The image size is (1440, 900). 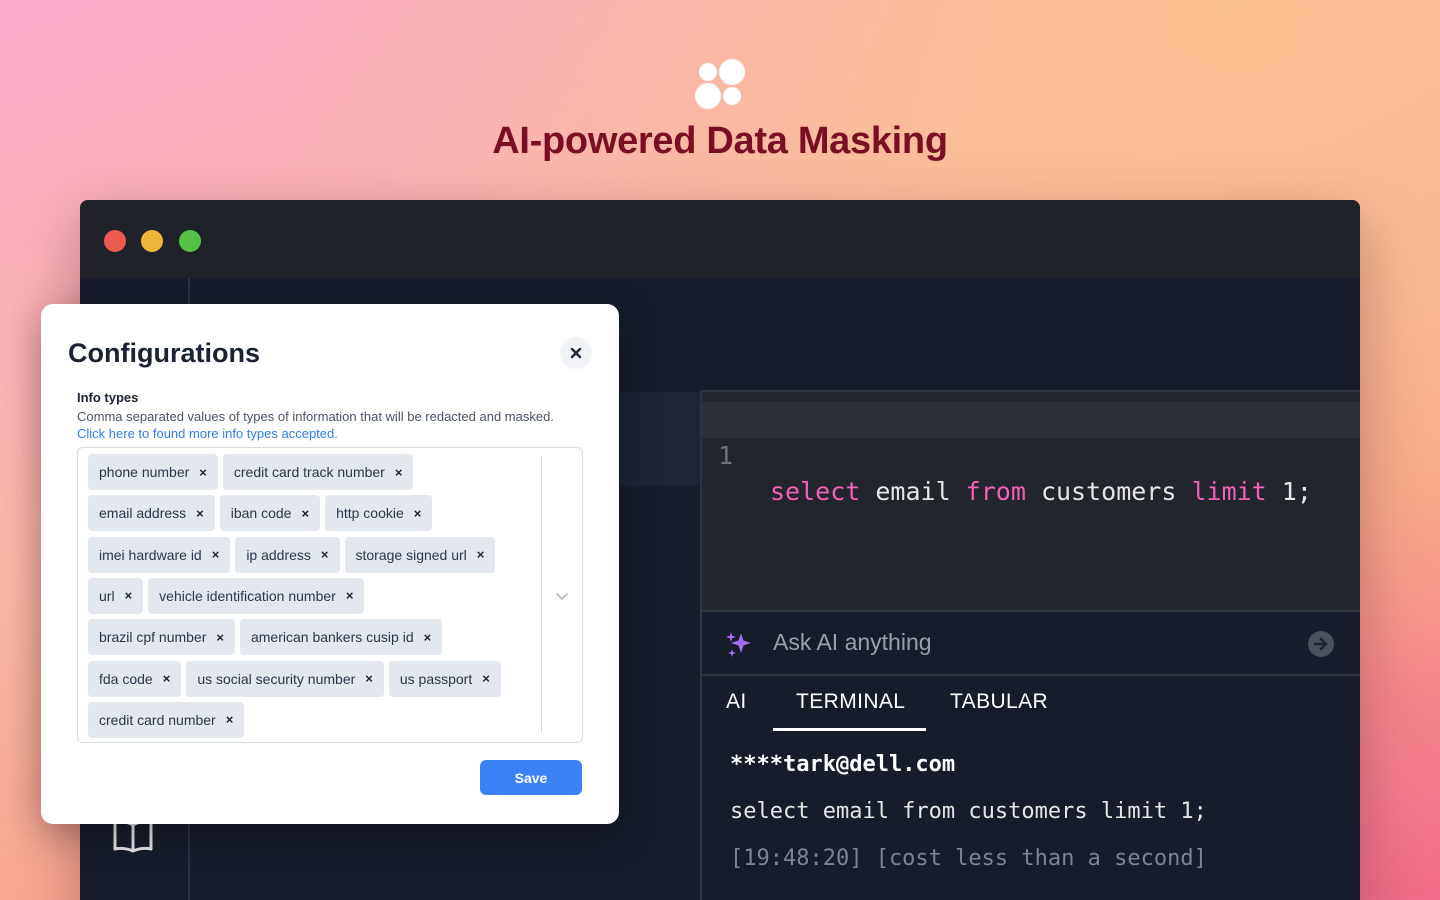 What do you see at coordinates (995, 491) in the screenshot?
I see `keyword-from: from` at bounding box center [995, 491].